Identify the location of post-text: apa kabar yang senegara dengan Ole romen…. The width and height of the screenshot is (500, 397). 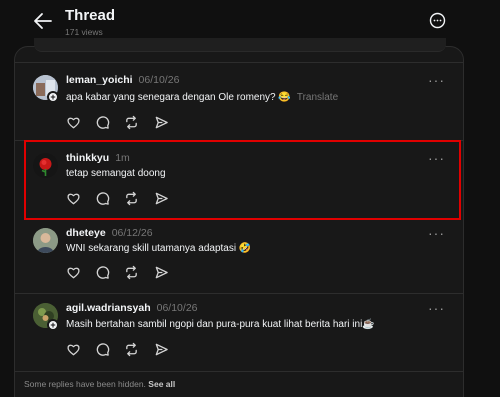
(178, 97).